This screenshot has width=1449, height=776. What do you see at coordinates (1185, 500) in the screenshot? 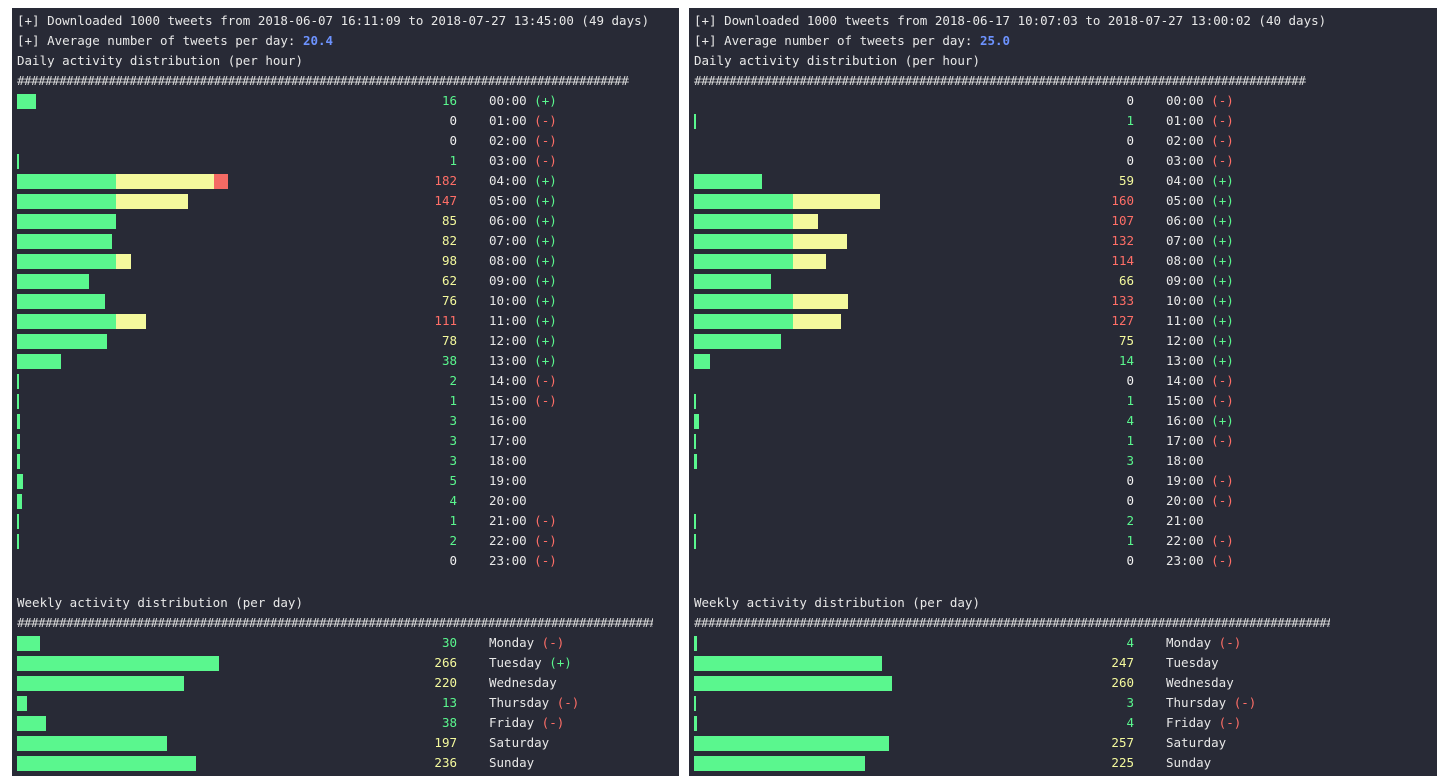
I see `row-label-text: 20:00` at bounding box center [1185, 500].